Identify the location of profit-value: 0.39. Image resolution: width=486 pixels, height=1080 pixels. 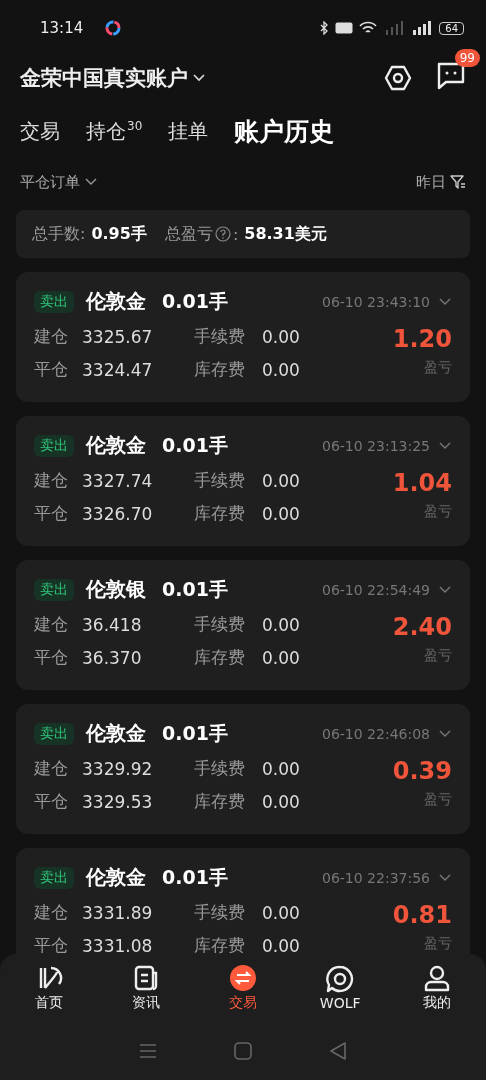
(422, 771).